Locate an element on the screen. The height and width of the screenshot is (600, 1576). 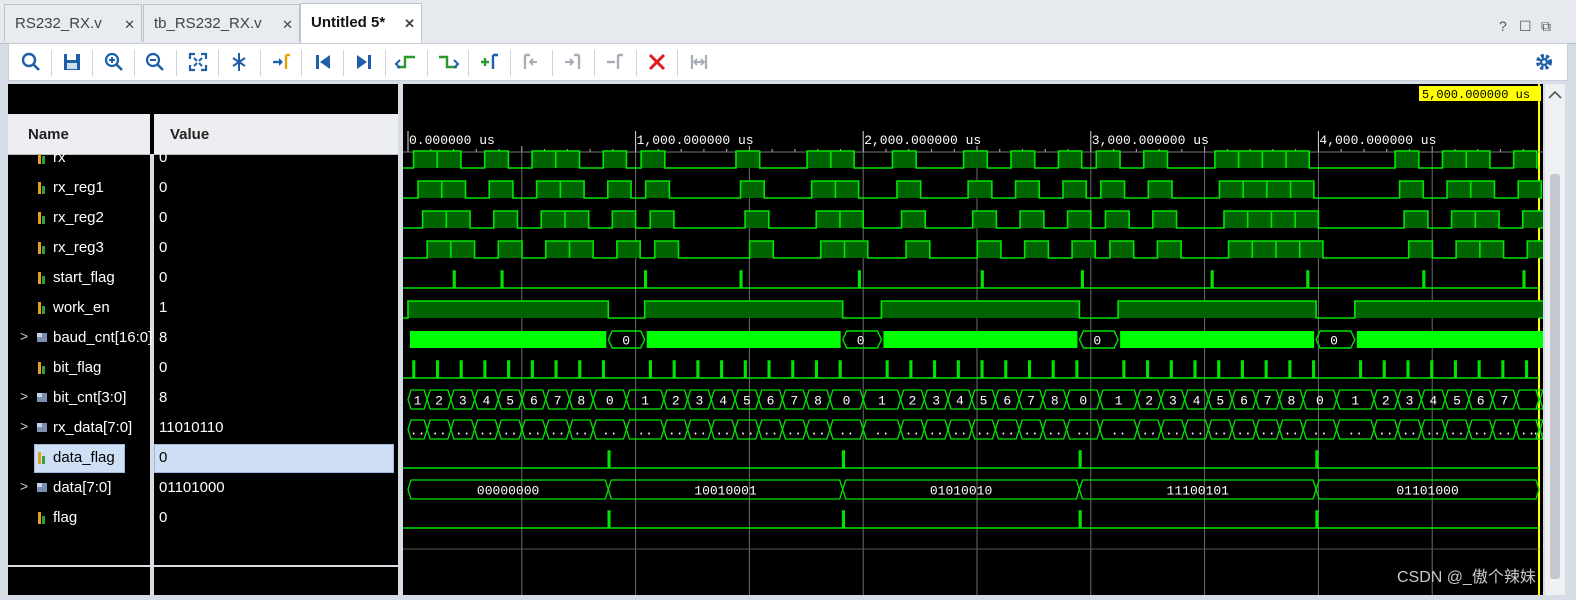
zoom-fit-icon is located at coordinates (198, 62).